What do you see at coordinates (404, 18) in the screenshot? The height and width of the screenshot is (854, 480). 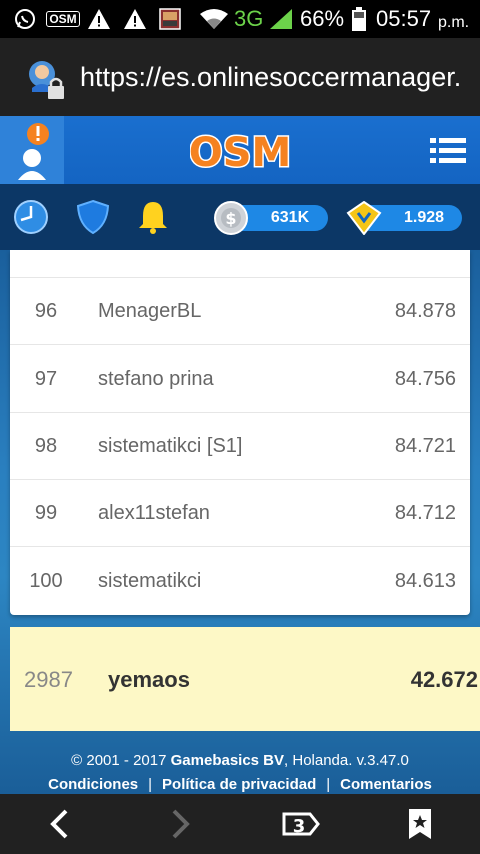 I see `clock-time: 05:57` at bounding box center [404, 18].